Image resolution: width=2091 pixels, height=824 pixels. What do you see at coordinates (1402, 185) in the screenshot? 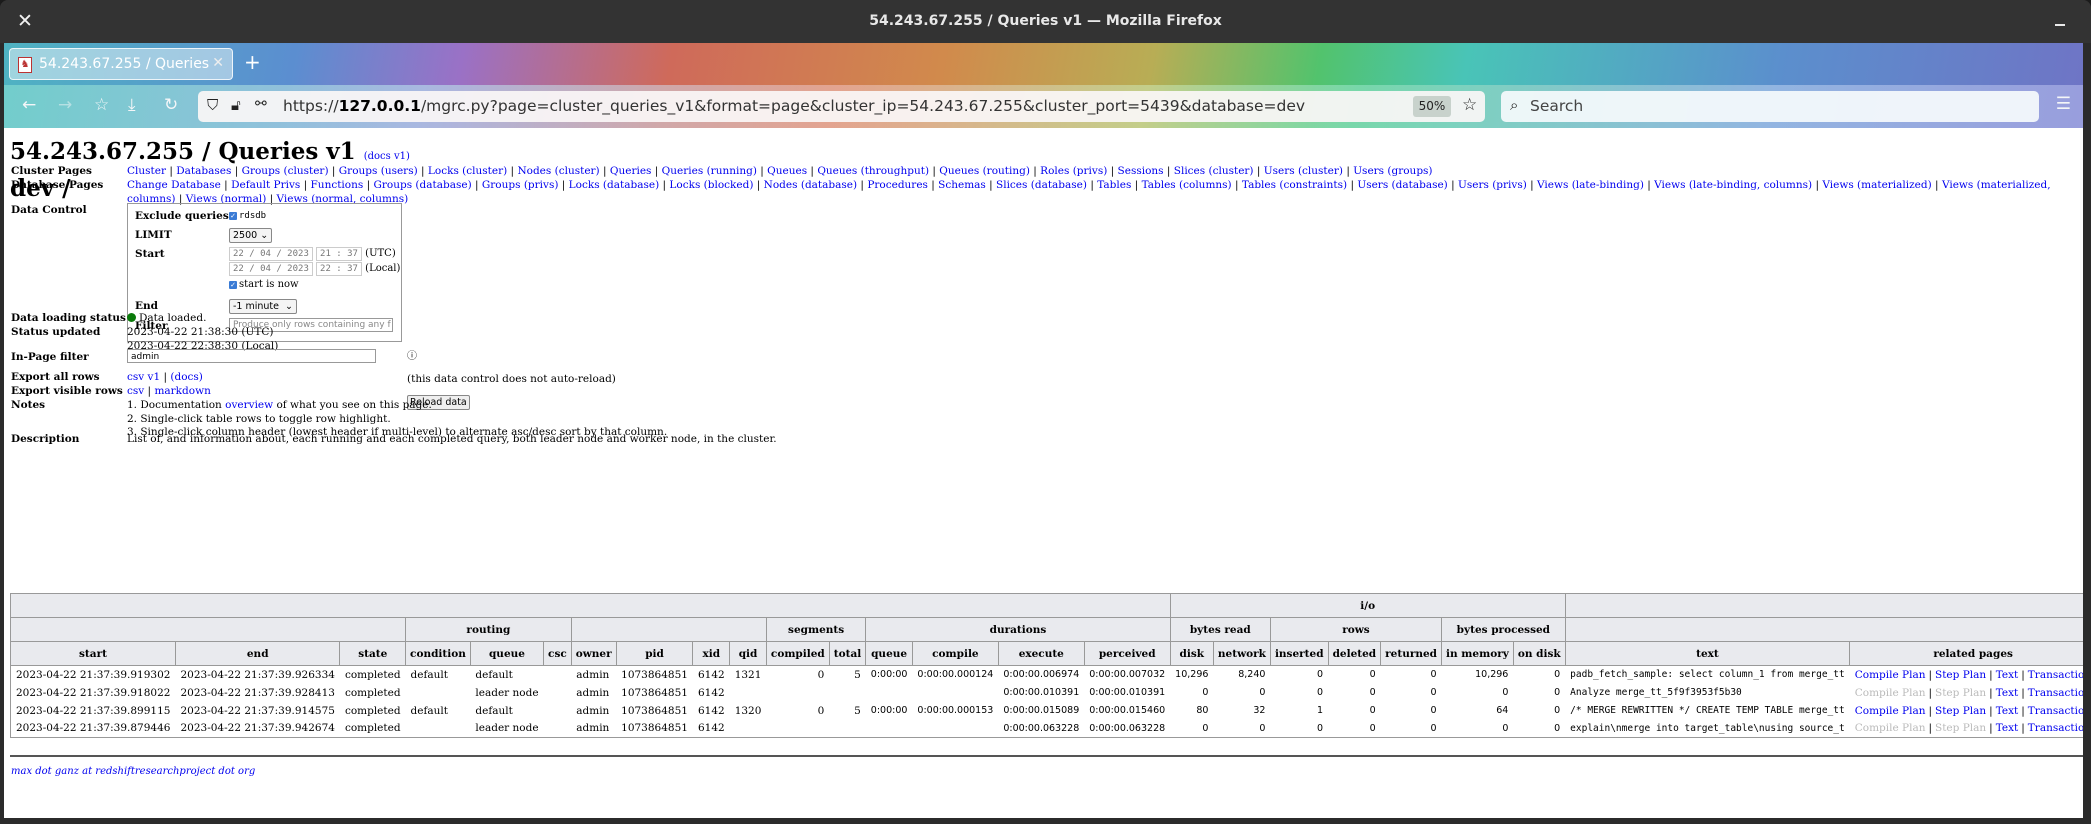
I see `nav-link-users-database: Users (database)` at bounding box center [1402, 185].